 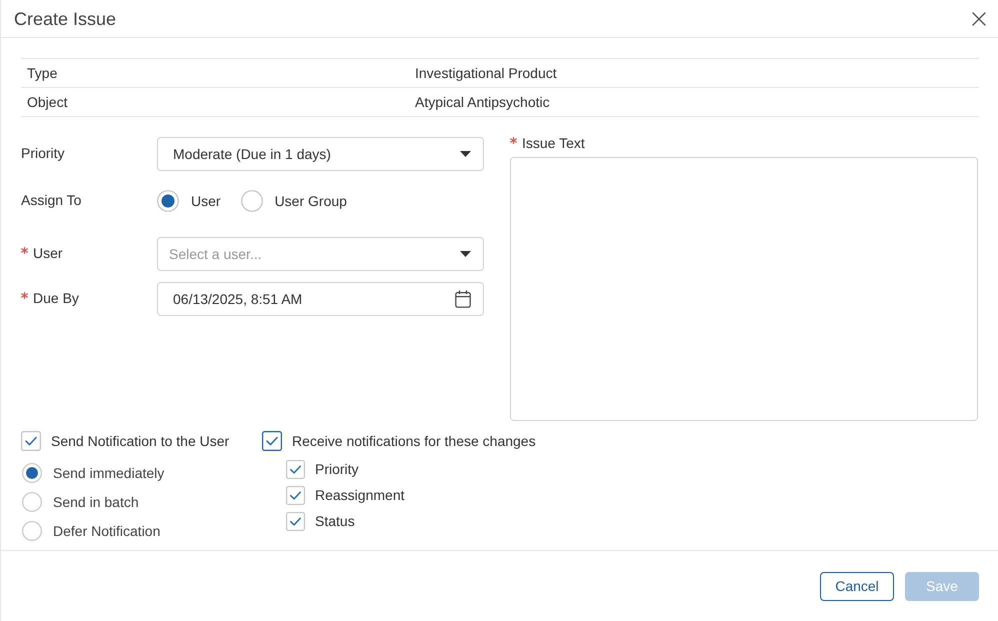 What do you see at coordinates (206, 201) in the screenshot?
I see `radio-label: User` at bounding box center [206, 201].